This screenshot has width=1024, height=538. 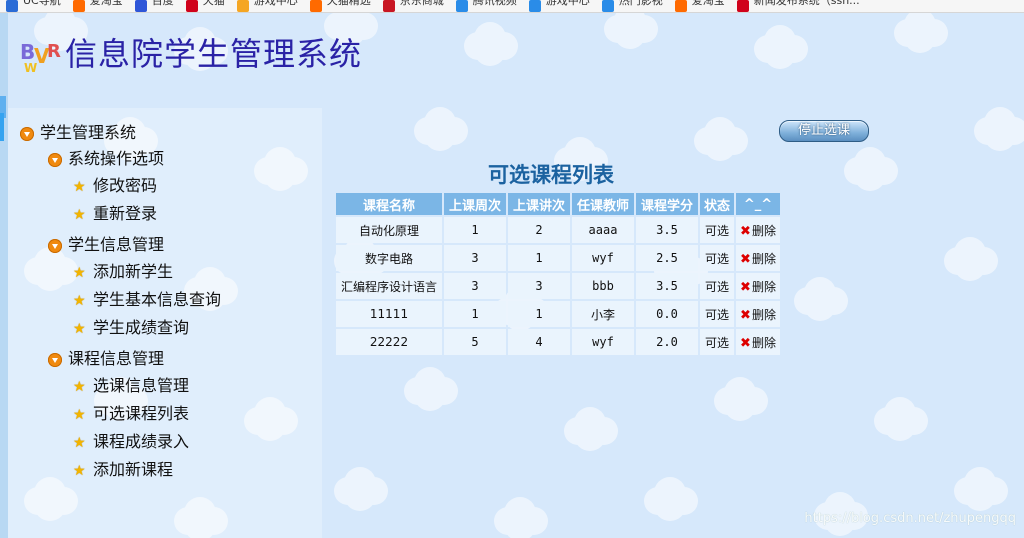 I want to click on col-header-session: 上课讲次, so click(x=539, y=204).